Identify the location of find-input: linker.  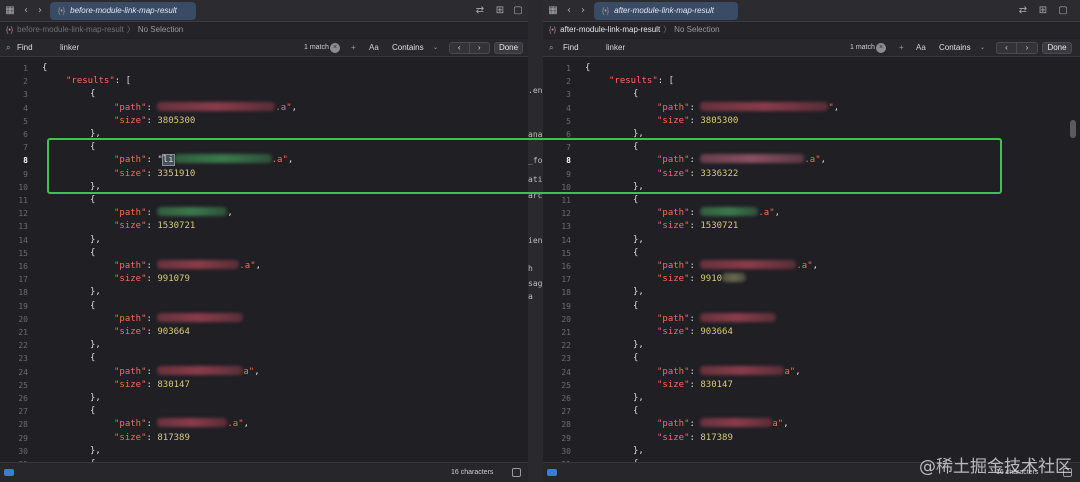
(69, 48).